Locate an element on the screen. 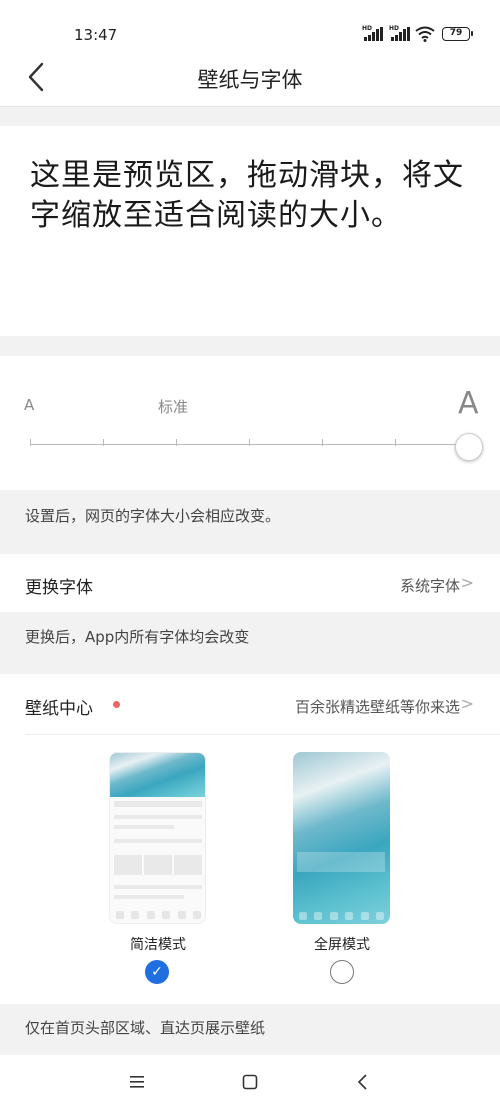  header: 壁纸与字体 is located at coordinates (250, 78).